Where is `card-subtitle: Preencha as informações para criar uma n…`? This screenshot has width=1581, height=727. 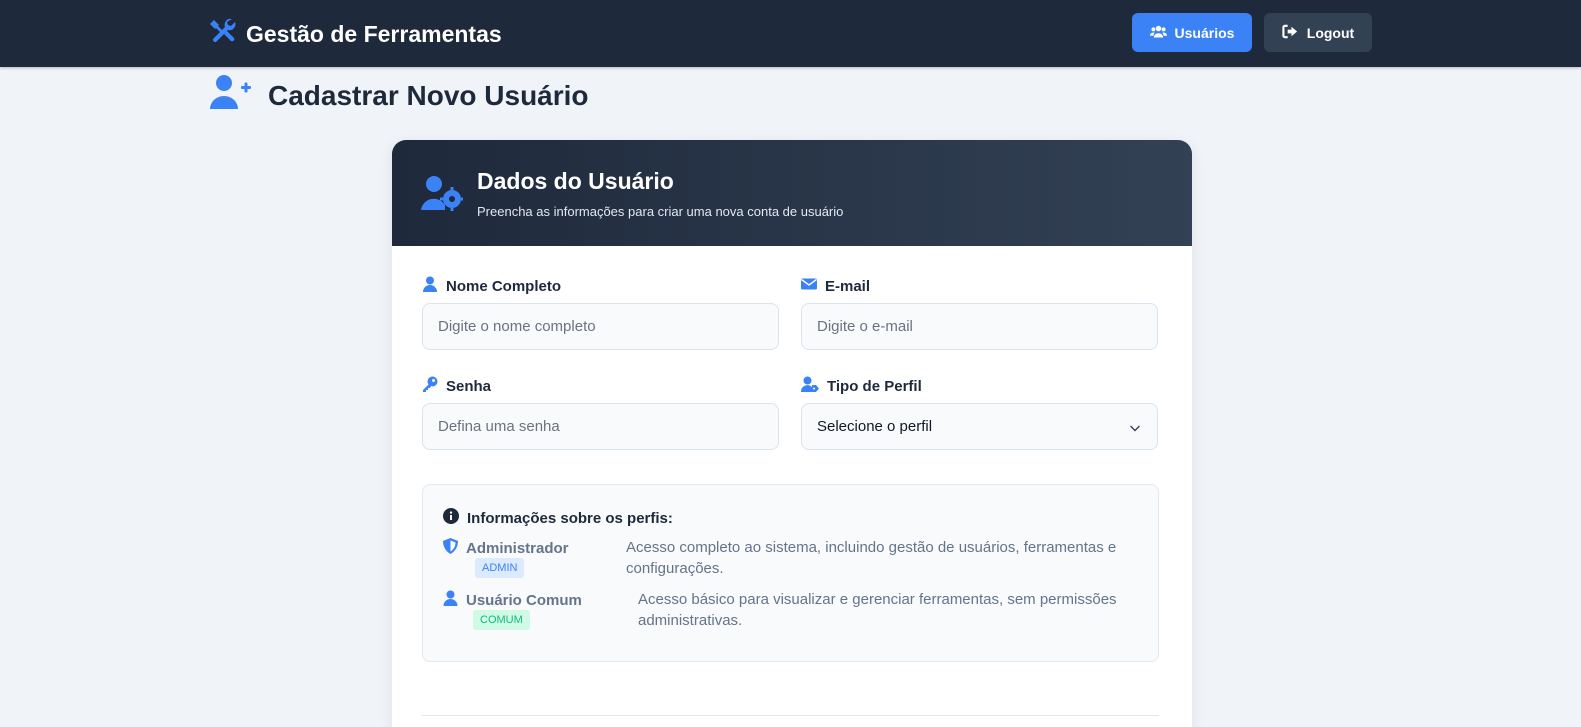
card-subtitle: Preencha as informações para criar uma n… is located at coordinates (660, 211).